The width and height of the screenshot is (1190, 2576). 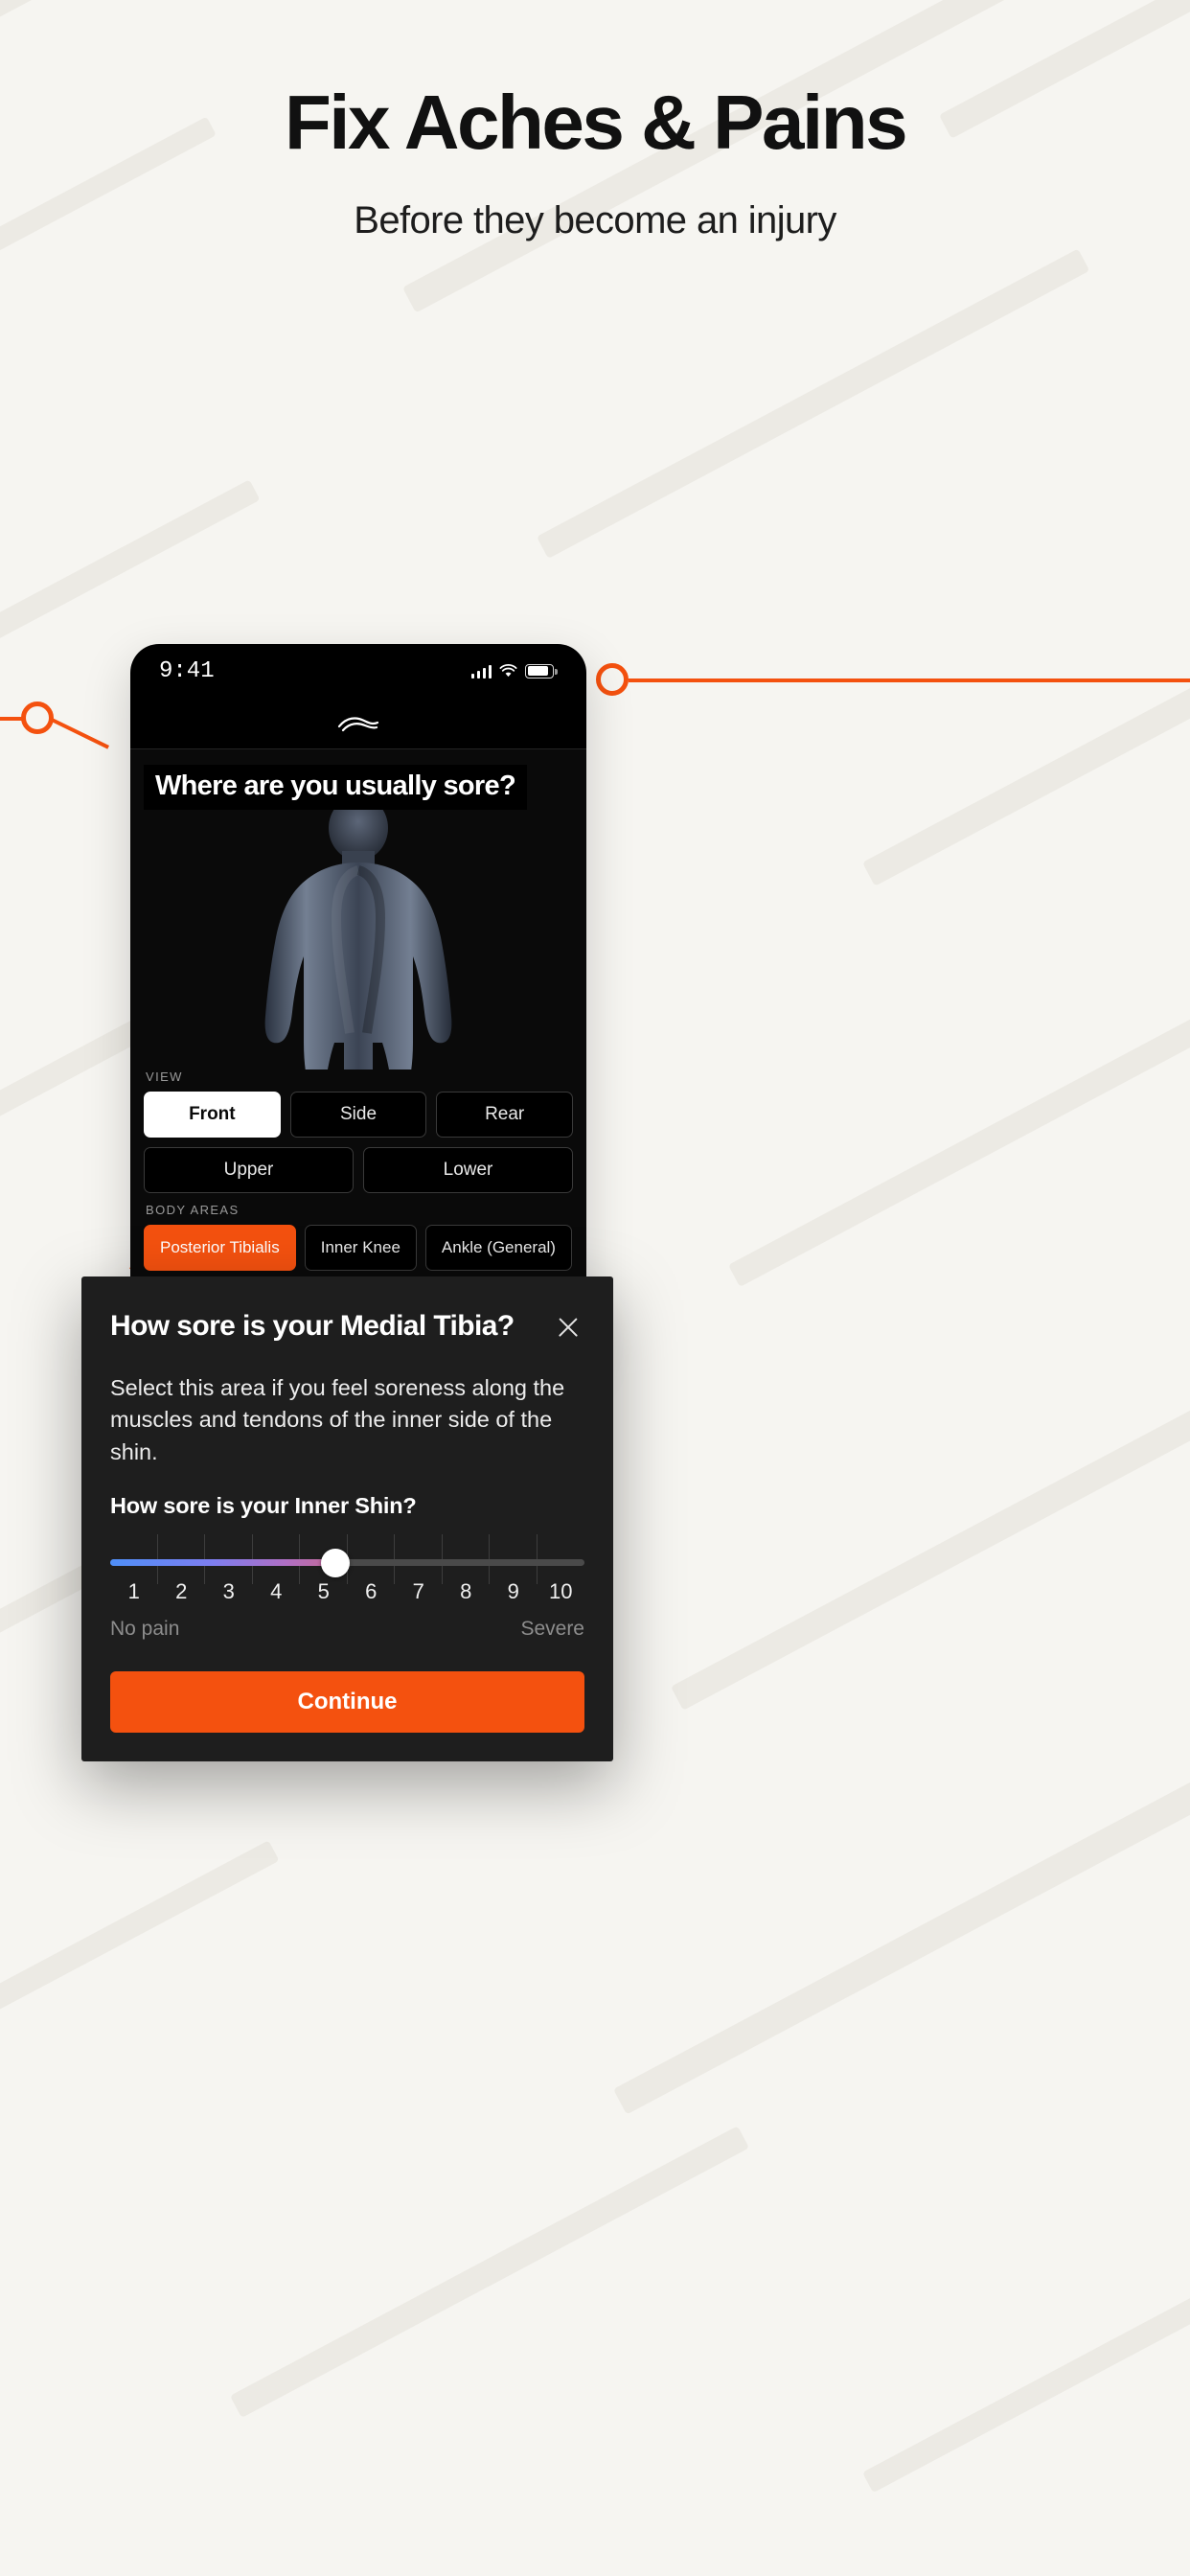 I want to click on body-area-chip-posterior-tibialis: Posterior Tibialis, so click(x=220, y=1248).